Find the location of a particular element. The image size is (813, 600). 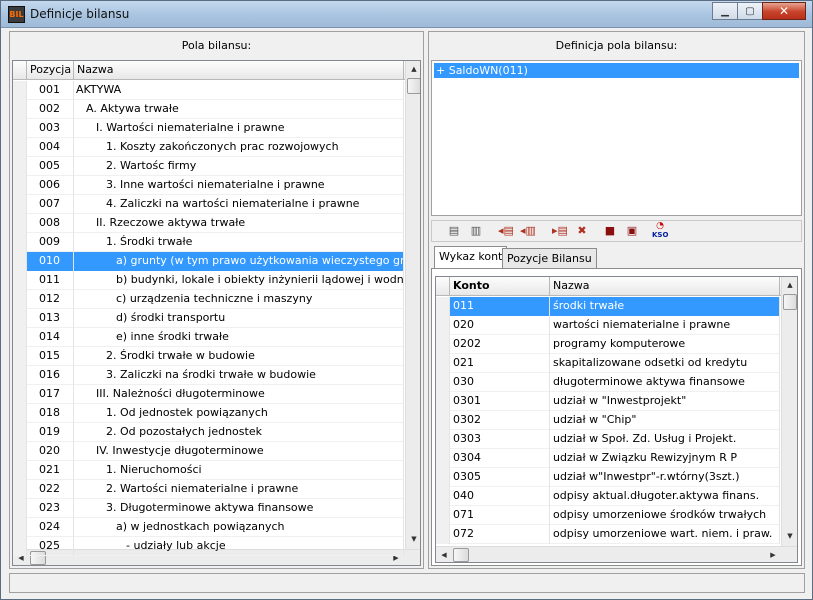

scroll-left-icon: ◀ is located at coordinates (444, 554).